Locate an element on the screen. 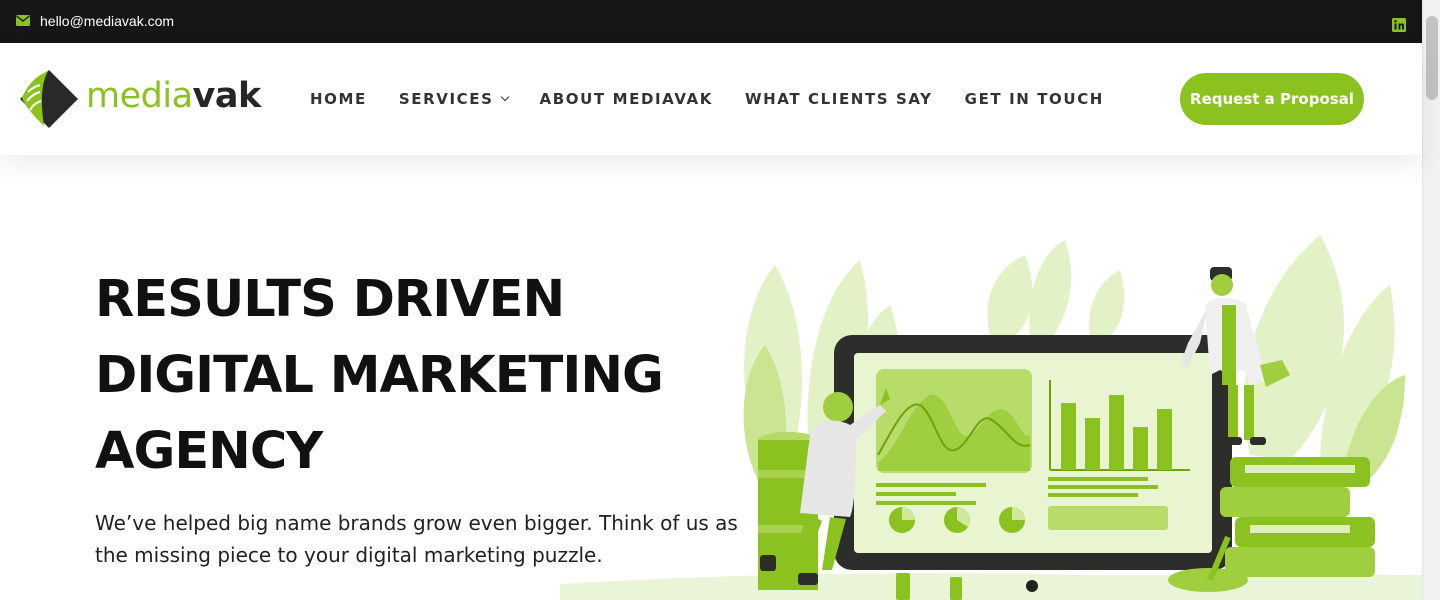 The width and height of the screenshot is (1440, 600). nav-item-testimonials: WHAT CLIENTS SAY is located at coordinates (839, 99).